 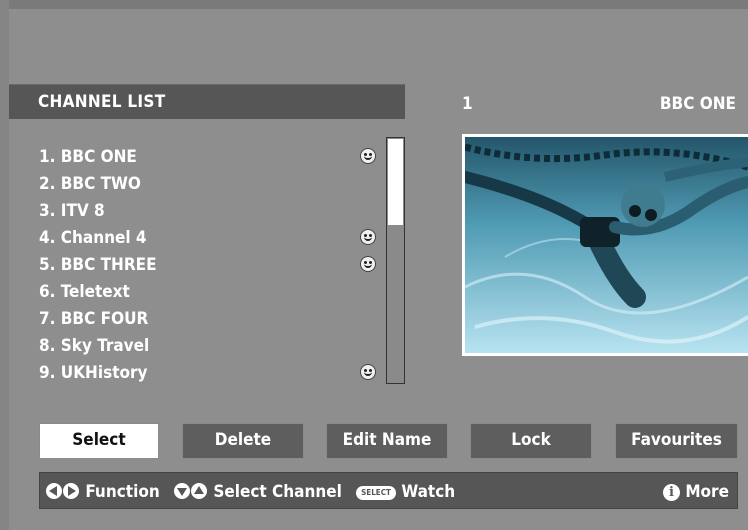 I want to click on left-frame, so click(x=4, y=265).